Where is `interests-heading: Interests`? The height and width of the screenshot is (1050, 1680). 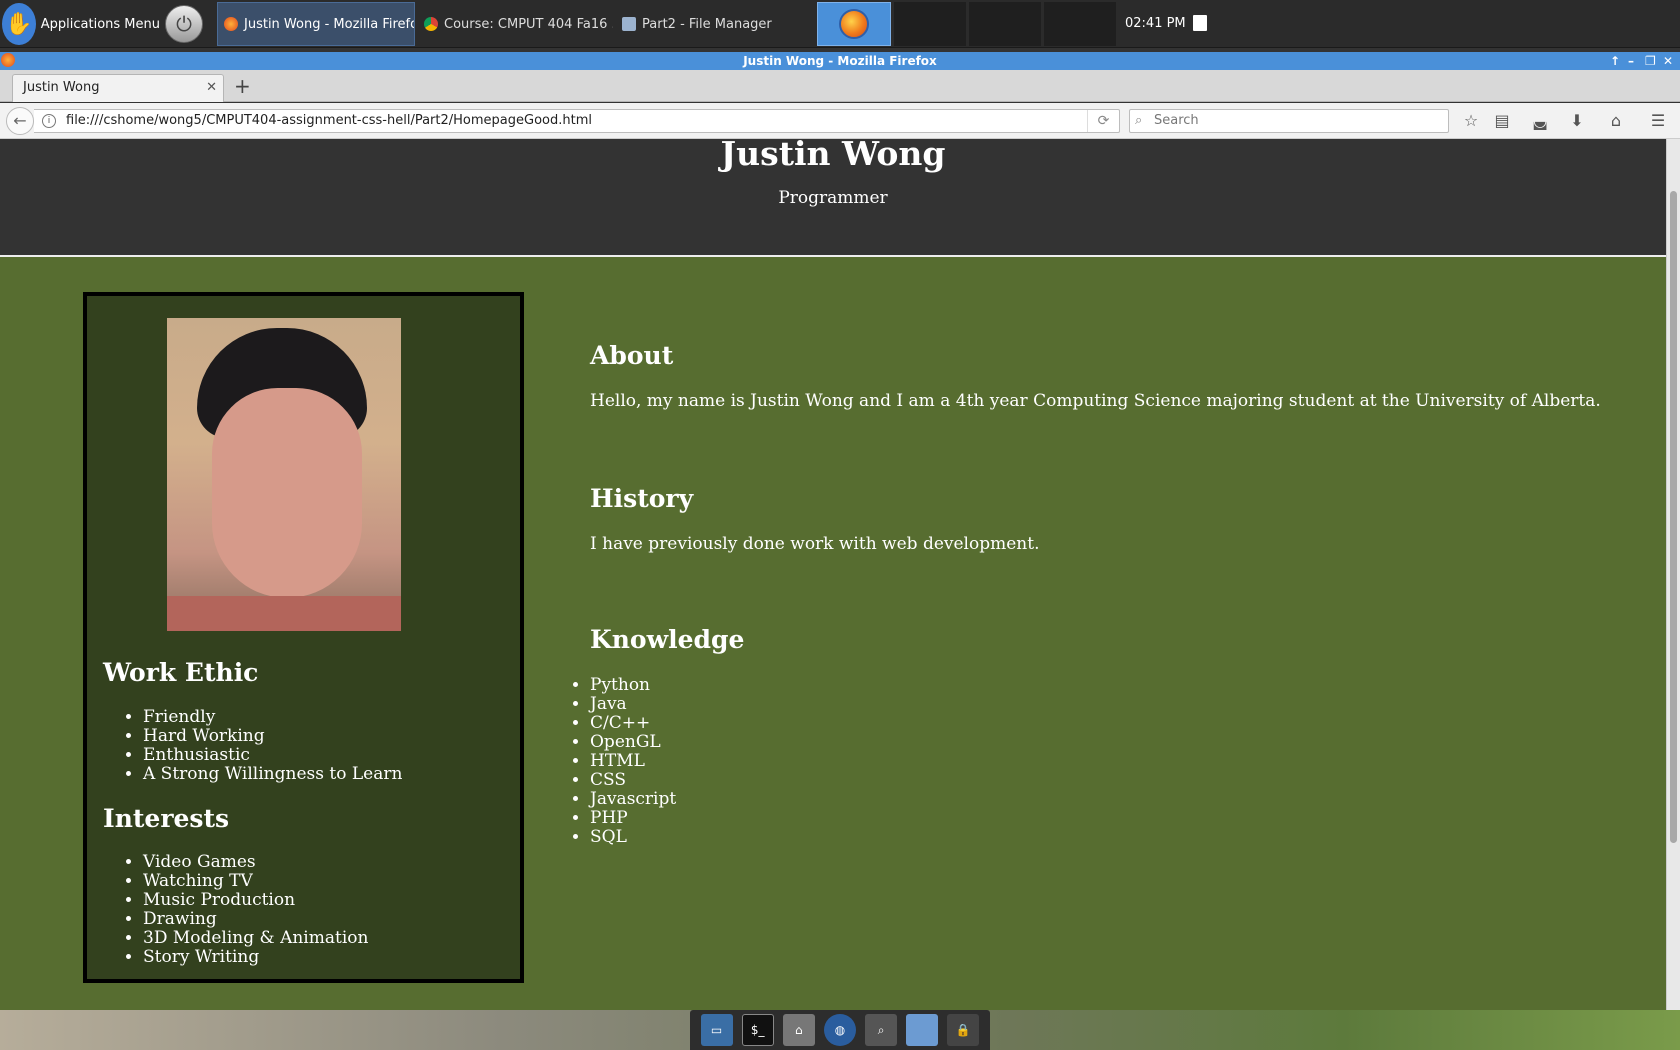
interests-heading: Interests is located at coordinates (166, 818).